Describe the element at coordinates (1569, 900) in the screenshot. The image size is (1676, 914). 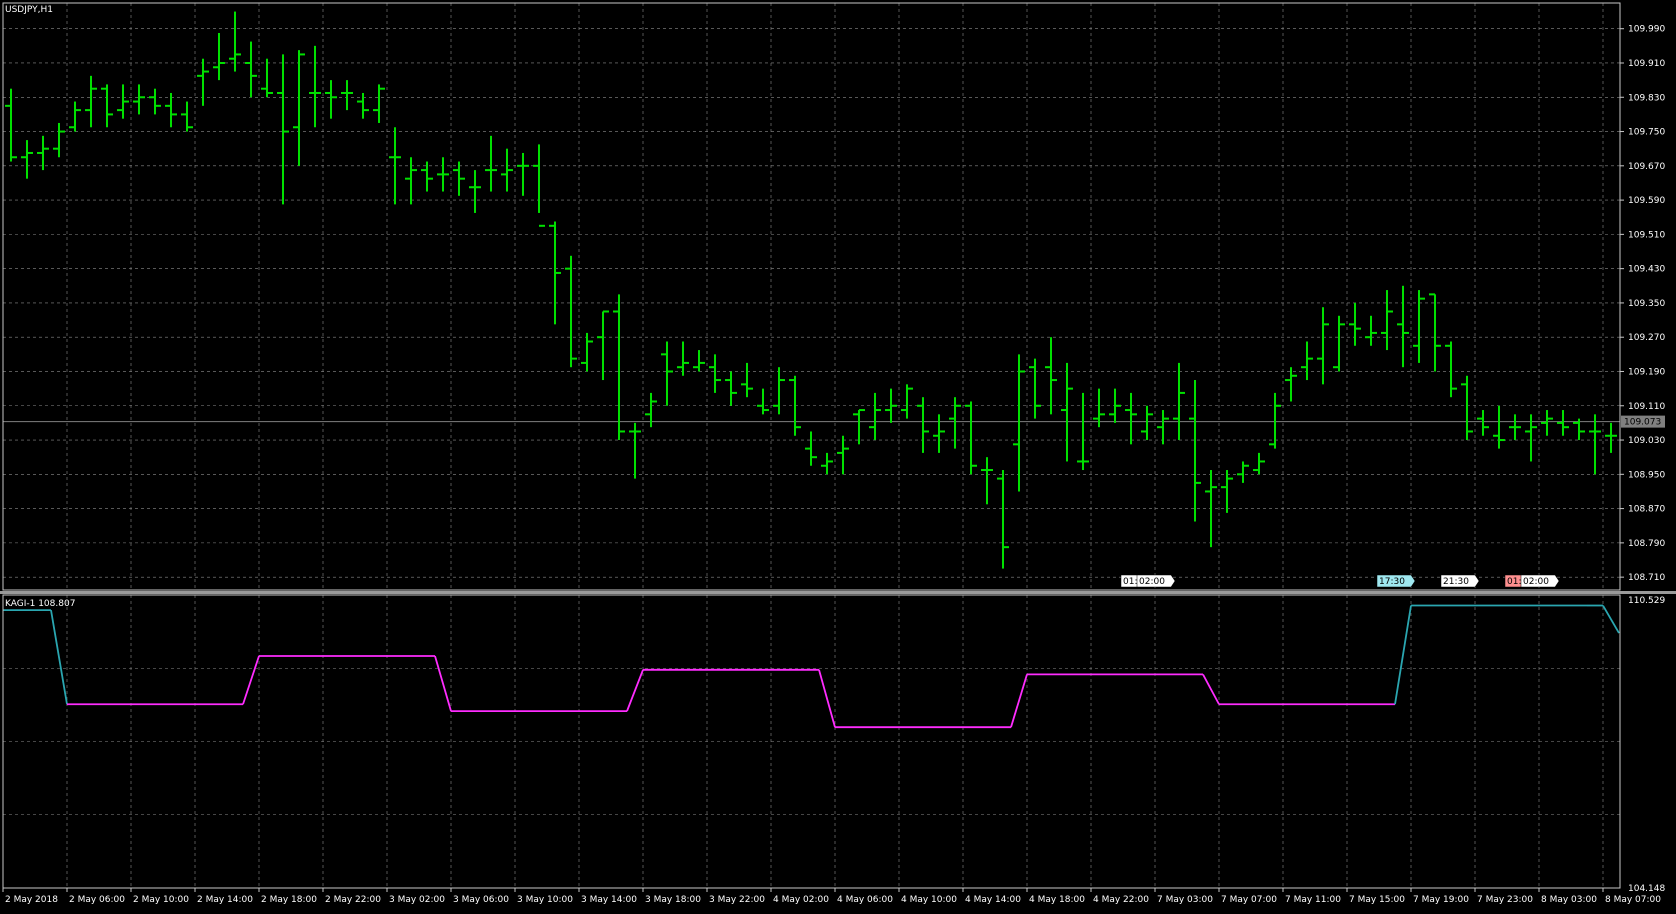
I see `time-tick-label: 8 May 03:00` at that location.